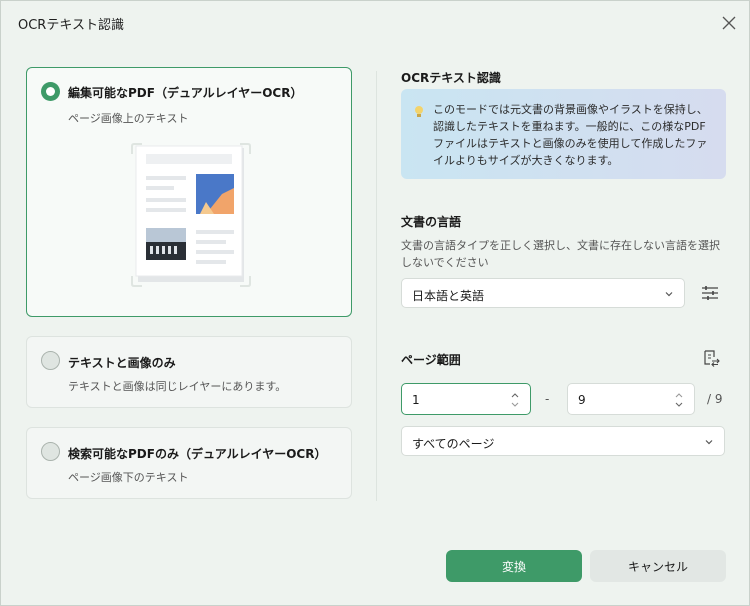 The image size is (750, 606). What do you see at coordinates (50, 451) in the screenshot?
I see `radio-searchable-pdf` at bounding box center [50, 451].